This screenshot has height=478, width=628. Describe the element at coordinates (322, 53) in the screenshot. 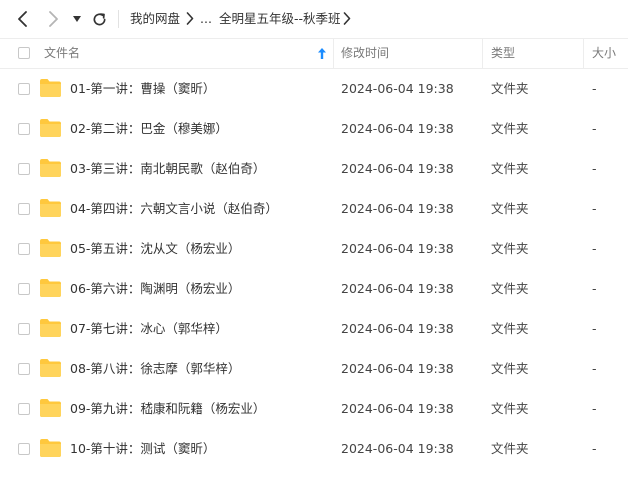

I see `sort-ascending-icon` at that location.